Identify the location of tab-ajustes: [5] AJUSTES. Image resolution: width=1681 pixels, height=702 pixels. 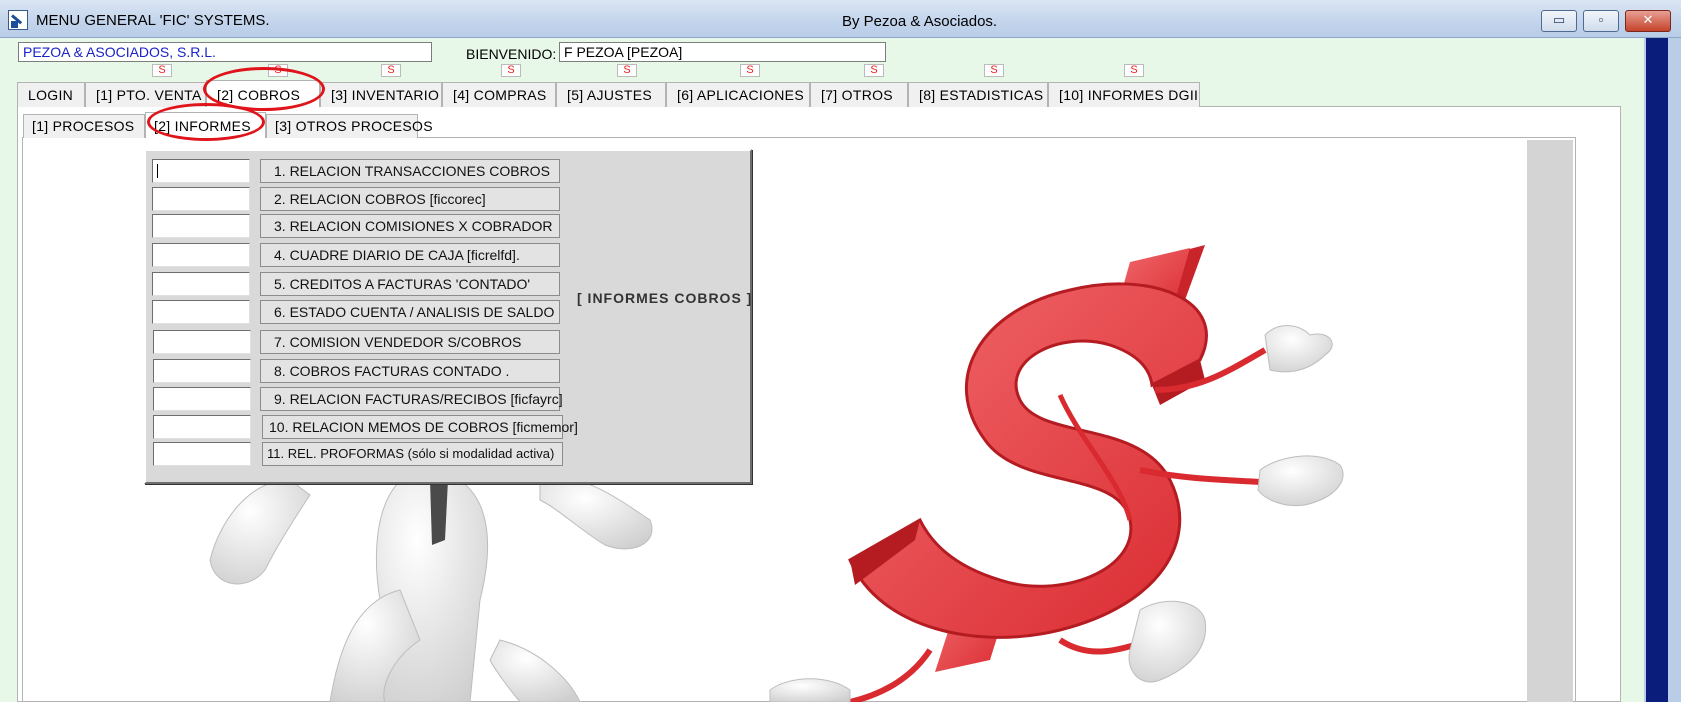
(611, 94).